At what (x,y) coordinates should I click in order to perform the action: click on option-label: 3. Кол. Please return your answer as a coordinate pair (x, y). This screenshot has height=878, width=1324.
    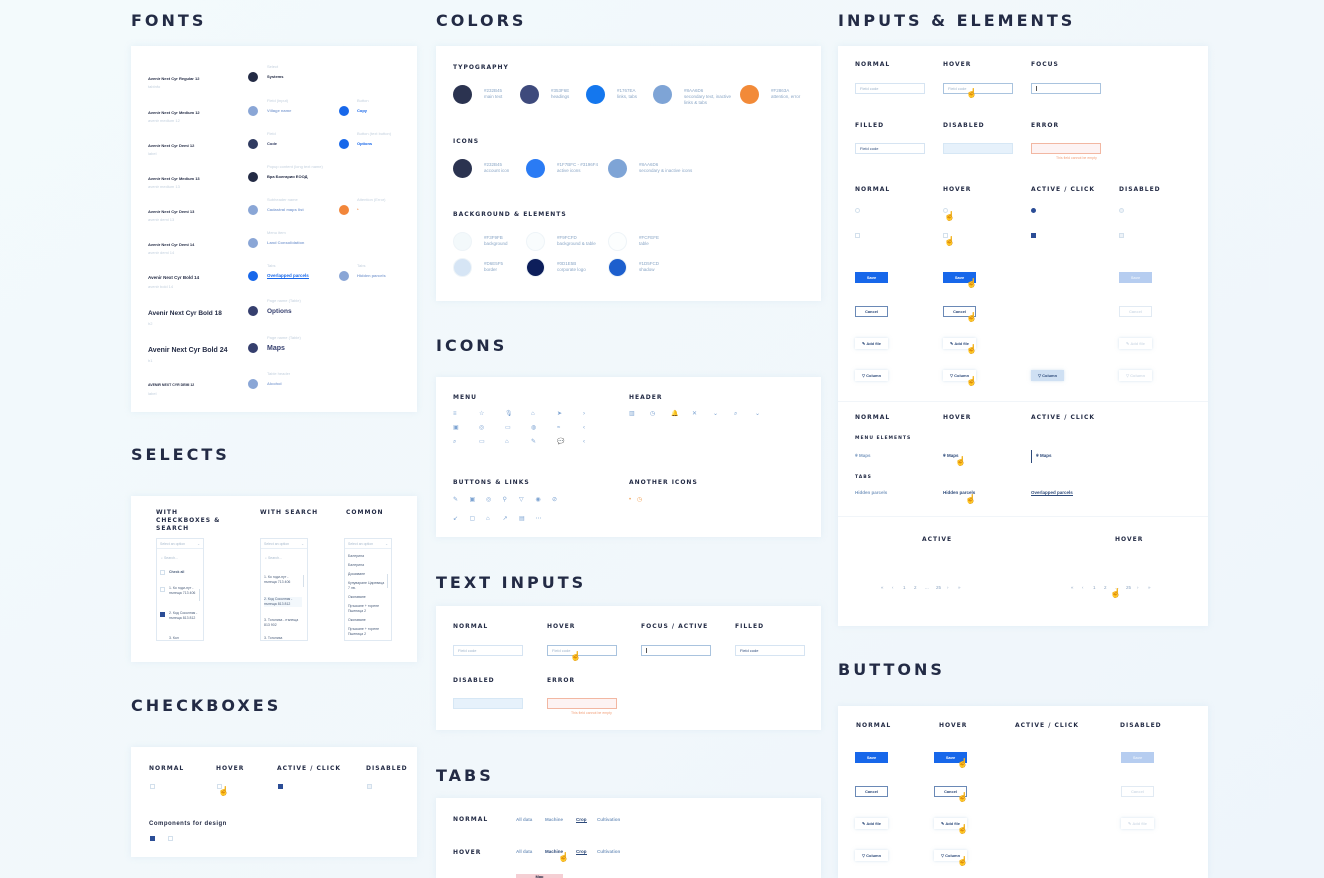
    Looking at the image, I should click on (184, 638).